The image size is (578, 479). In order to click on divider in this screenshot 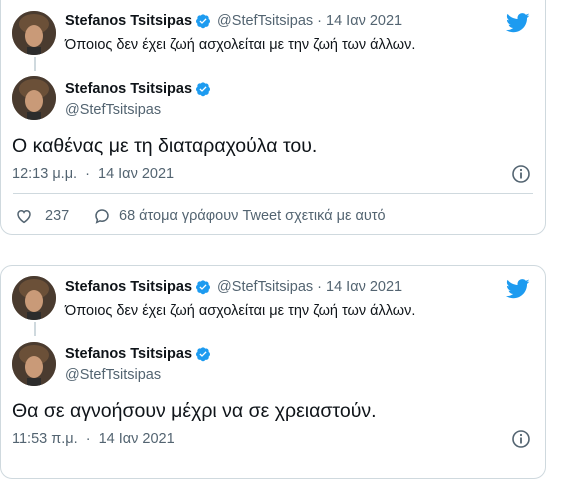, I will do `click(273, 193)`.